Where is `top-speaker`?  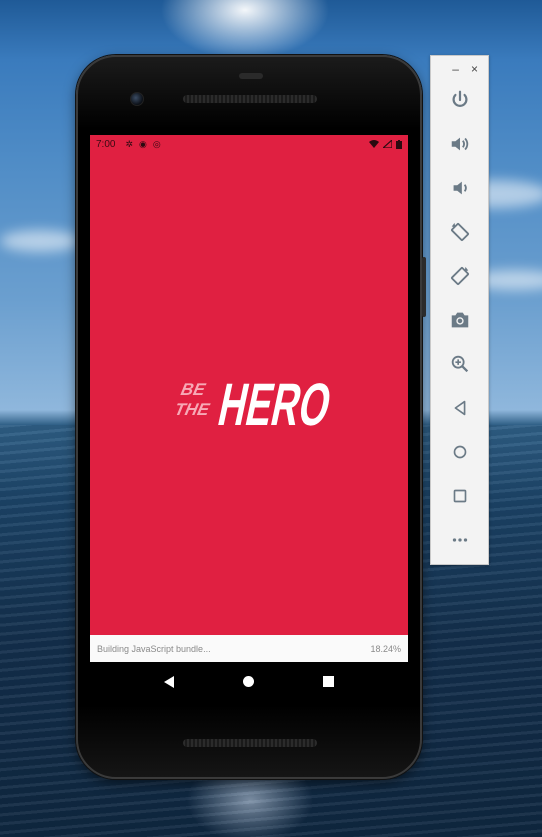 top-speaker is located at coordinates (250, 99).